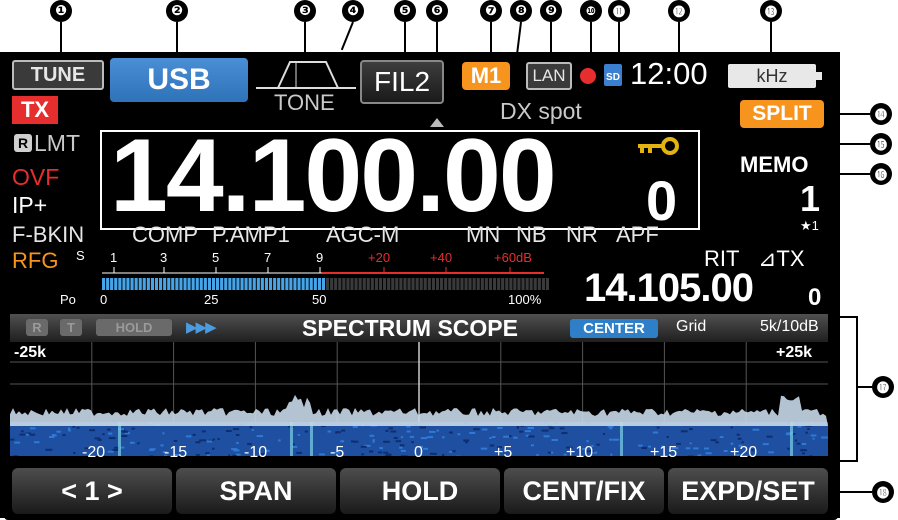 This screenshot has height=520, width=898. What do you see at coordinates (48, 235) in the screenshot?
I see `function-fbkin: F-BKIN` at bounding box center [48, 235].